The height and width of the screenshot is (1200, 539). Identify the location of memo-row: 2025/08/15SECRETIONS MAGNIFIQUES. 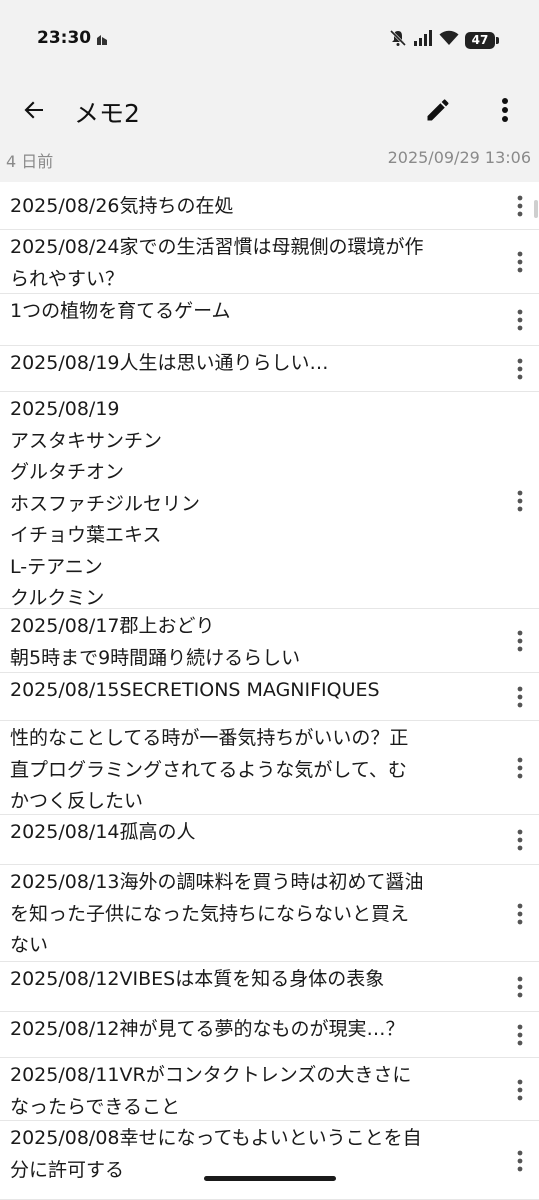
(269, 697).